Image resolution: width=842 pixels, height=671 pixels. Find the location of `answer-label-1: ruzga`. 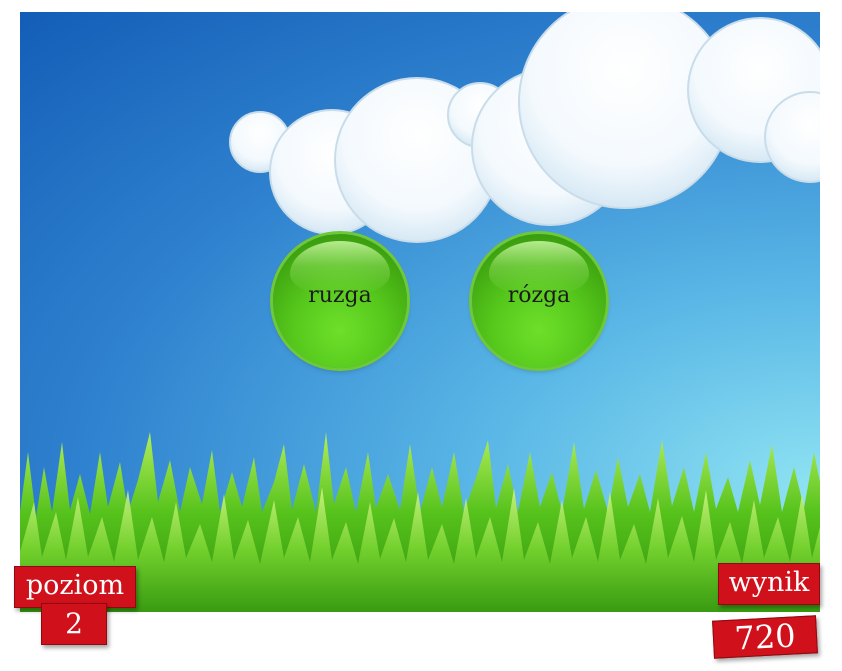

answer-label-1: ruzga is located at coordinates (340, 295).